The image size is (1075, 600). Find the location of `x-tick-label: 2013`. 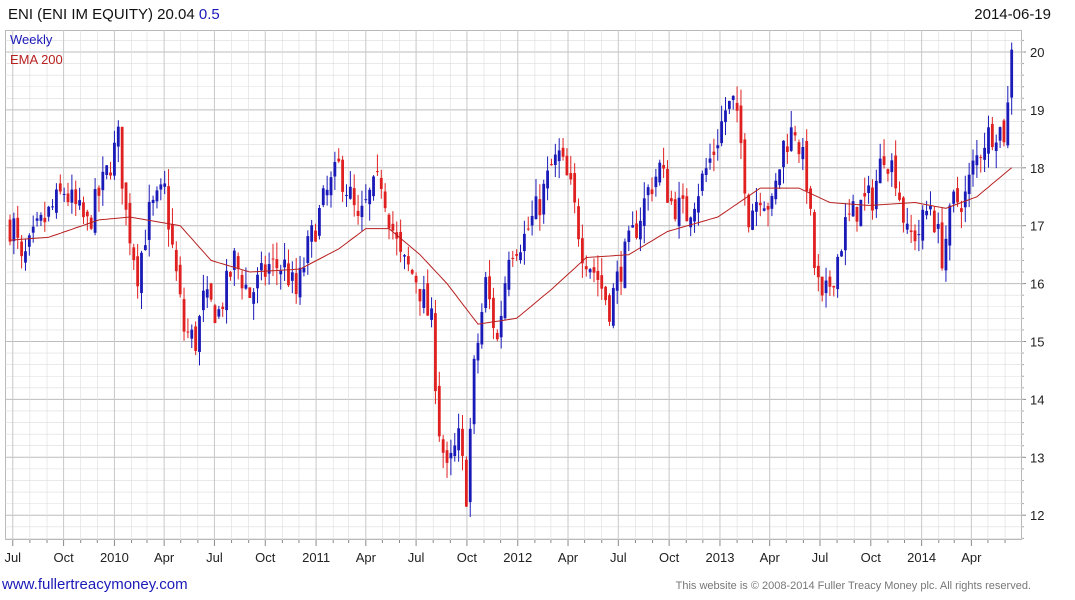

x-tick-label: 2013 is located at coordinates (720, 557).